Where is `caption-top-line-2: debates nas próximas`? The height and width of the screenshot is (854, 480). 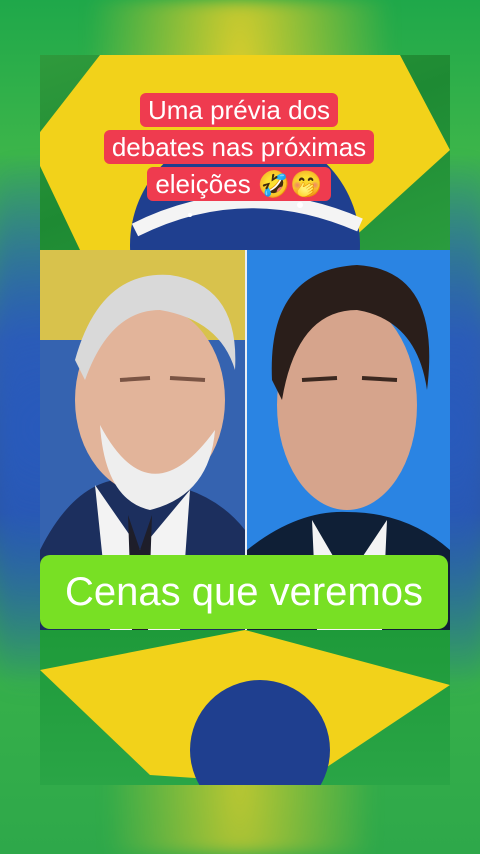
caption-top-line-2: debates nas próximas is located at coordinates (239, 147).